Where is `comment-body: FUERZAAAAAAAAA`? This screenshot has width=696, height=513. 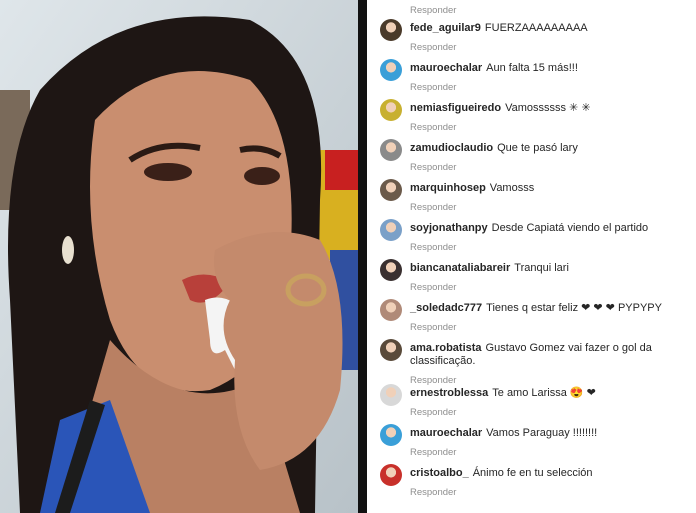 comment-body: FUERZAAAAAAAAA is located at coordinates (536, 28).